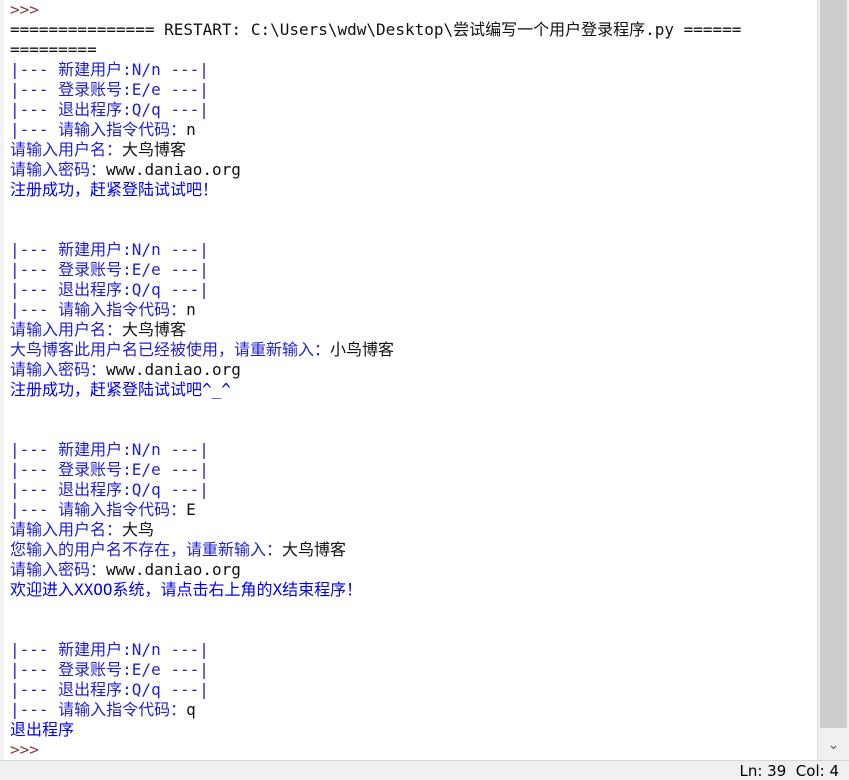 The width and height of the screenshot is (849, 780). What do you see at coordinates (412, 350) in the screenshot?
I see `console-line: 大鸟博客此用户名已经被使用，请重新输入：小鸟博客` at bounding box center [412, 350].